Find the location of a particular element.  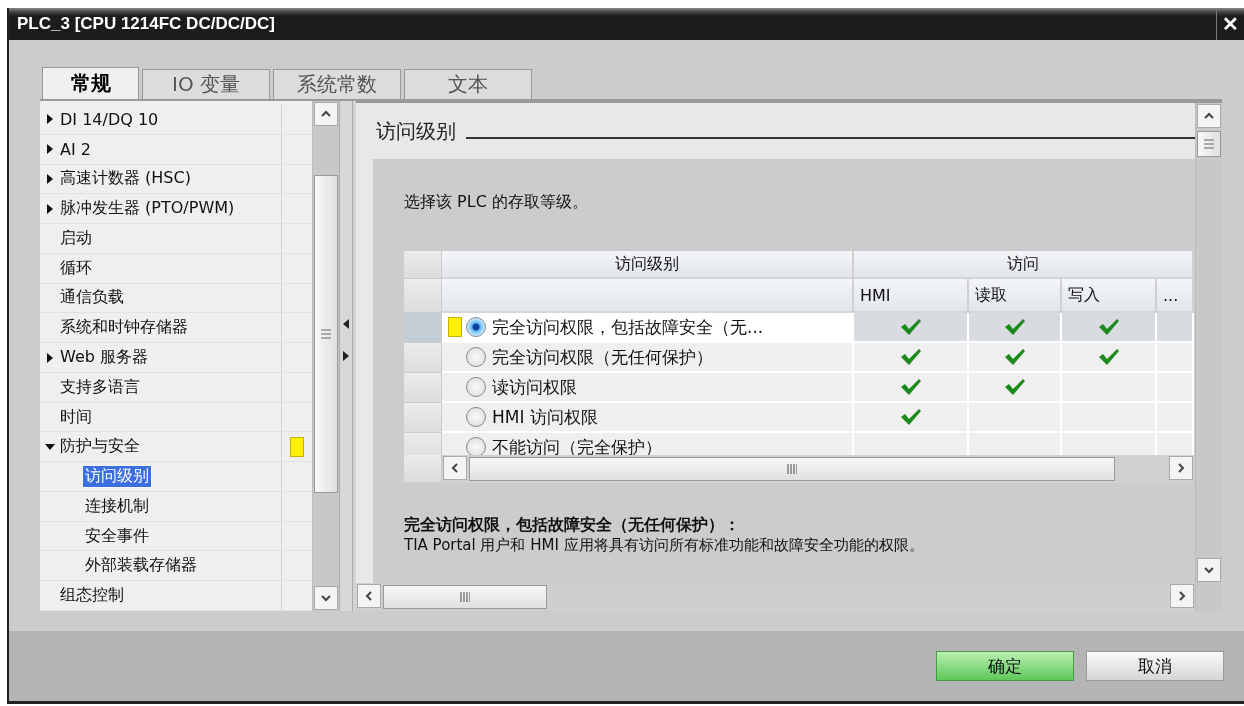

tree-item: 高速计数器 (HSC) is located at coordinates (125, 179).